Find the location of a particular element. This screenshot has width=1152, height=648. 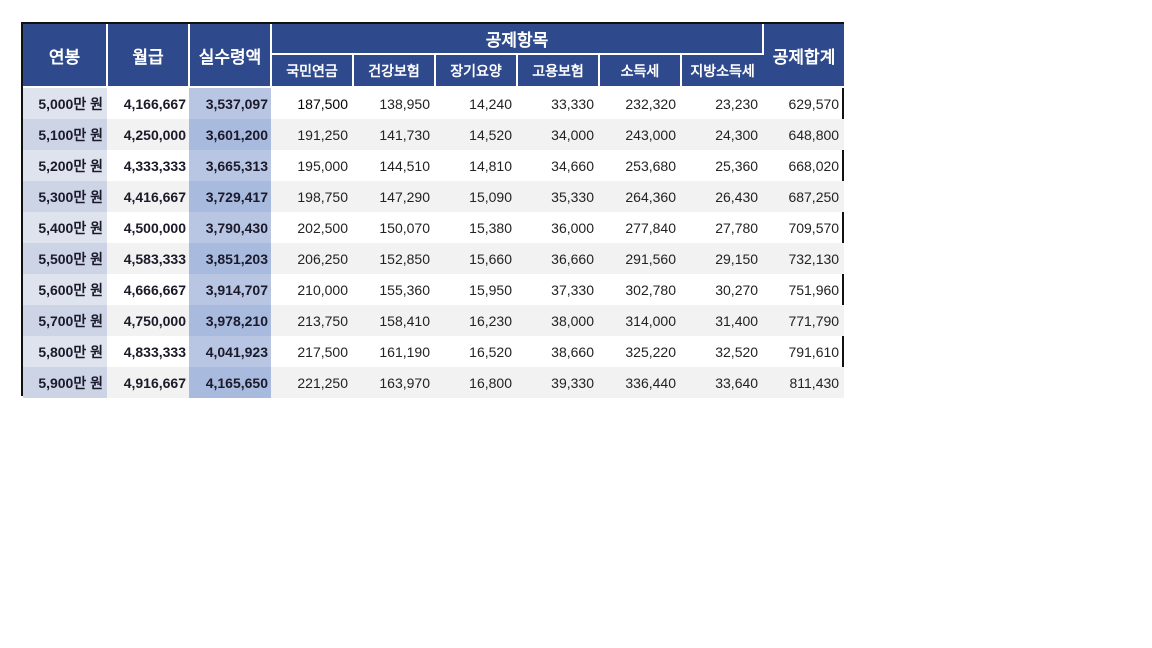

cell-monthly: 4,583,333 is located at coordinates (148, 258).